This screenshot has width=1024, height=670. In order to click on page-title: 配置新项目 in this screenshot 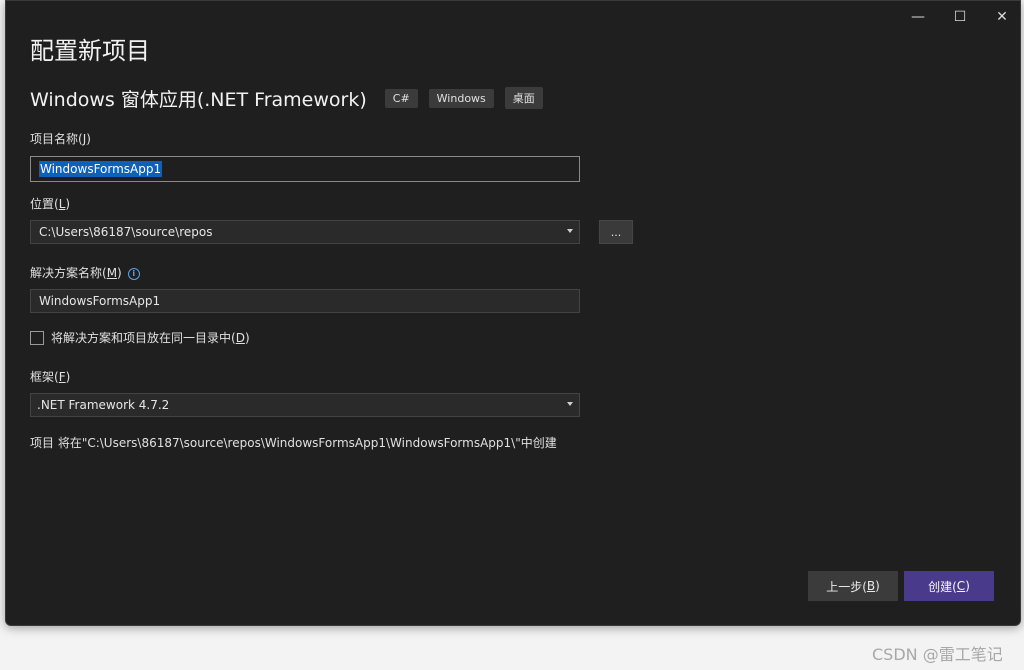, I will do `click(90, 51)`.